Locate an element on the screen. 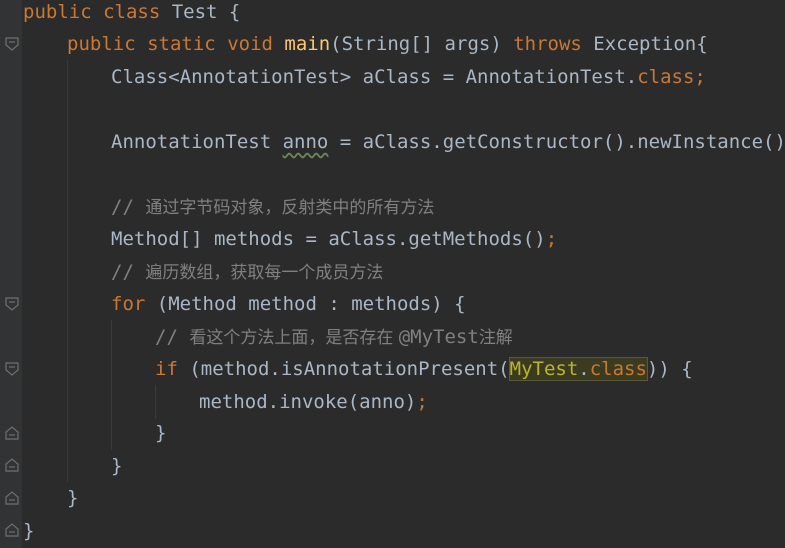 The image size is (785, 548). unused-variable-warning: anno is located at coordinates (306, 142).